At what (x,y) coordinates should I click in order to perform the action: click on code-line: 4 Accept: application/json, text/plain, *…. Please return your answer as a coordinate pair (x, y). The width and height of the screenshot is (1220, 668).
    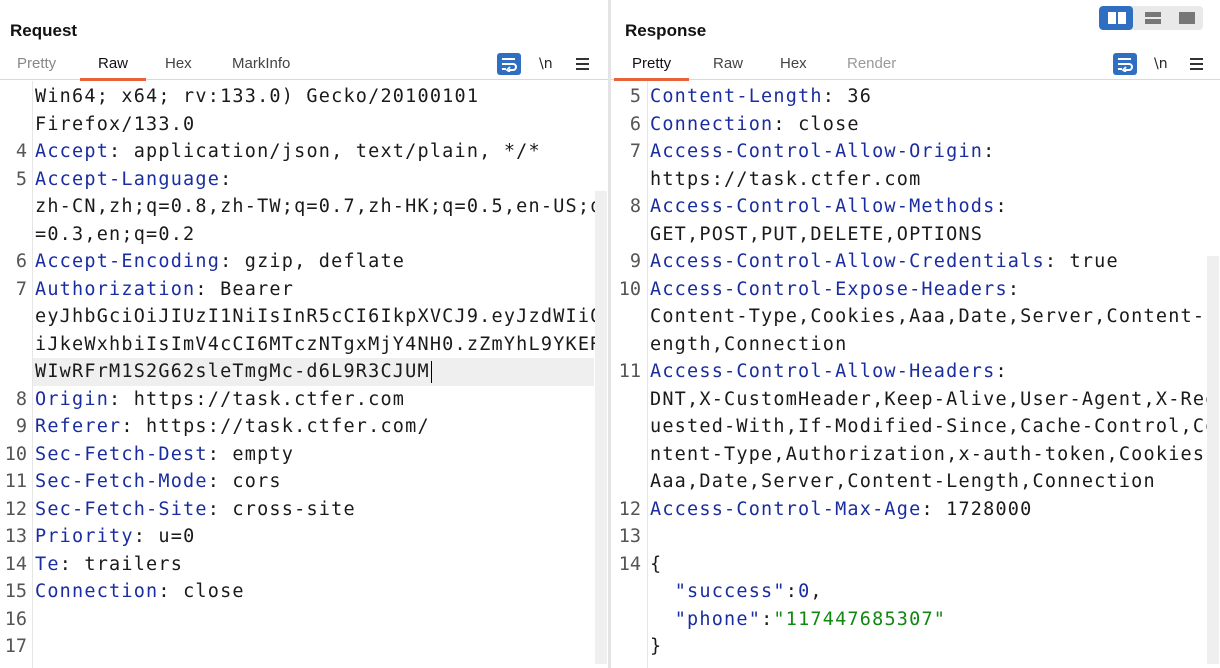
    Looking at the image, I should click on (304, 152).